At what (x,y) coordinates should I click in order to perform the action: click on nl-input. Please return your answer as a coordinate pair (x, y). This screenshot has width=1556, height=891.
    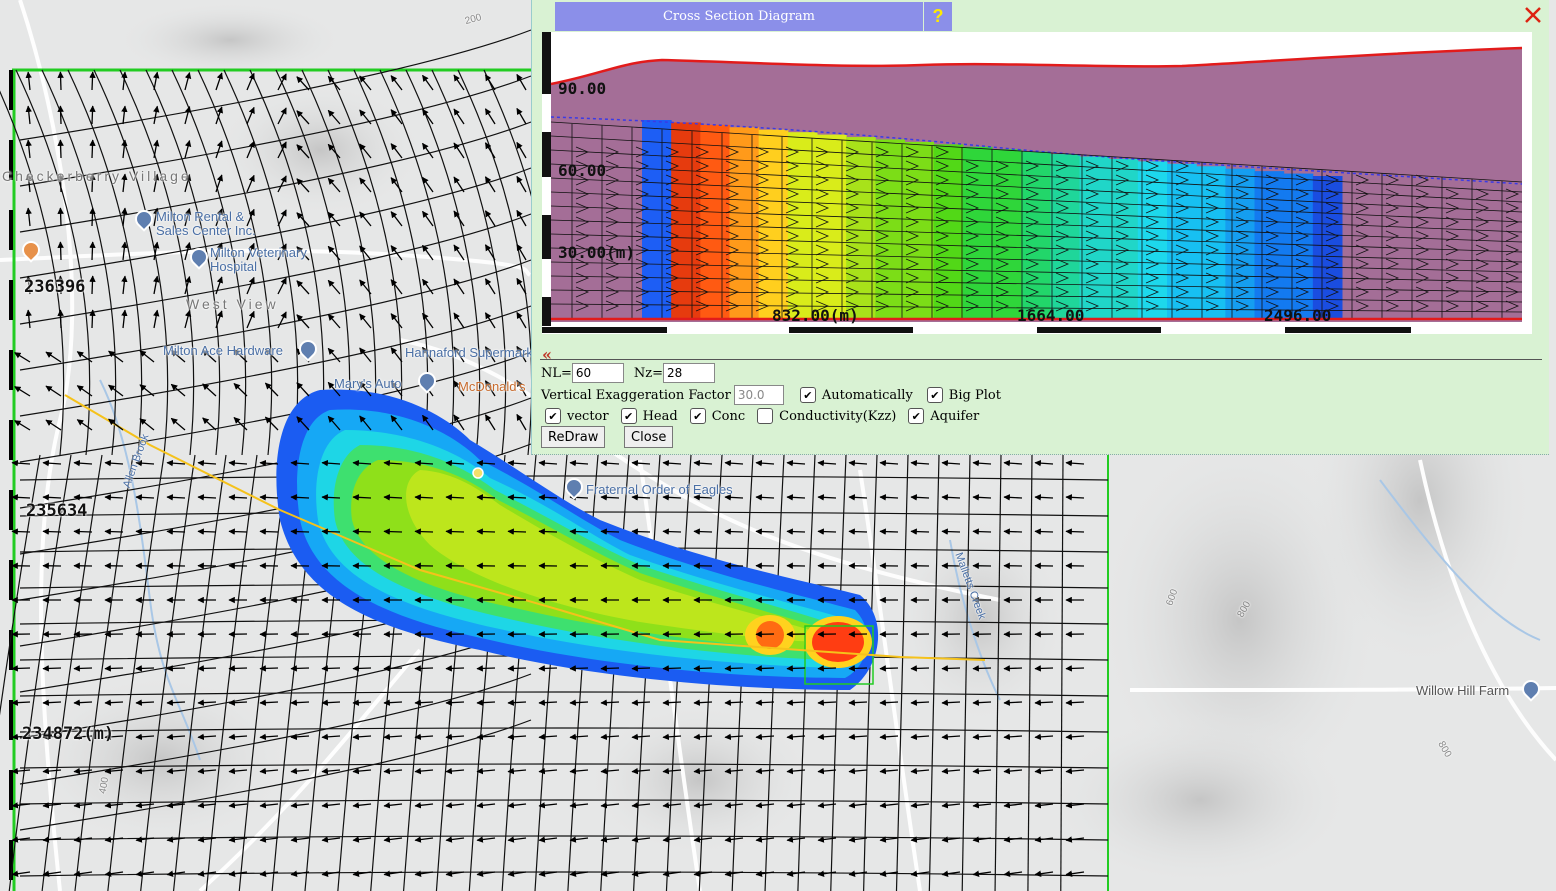
    Looking at the image, I should click on (597, 373).